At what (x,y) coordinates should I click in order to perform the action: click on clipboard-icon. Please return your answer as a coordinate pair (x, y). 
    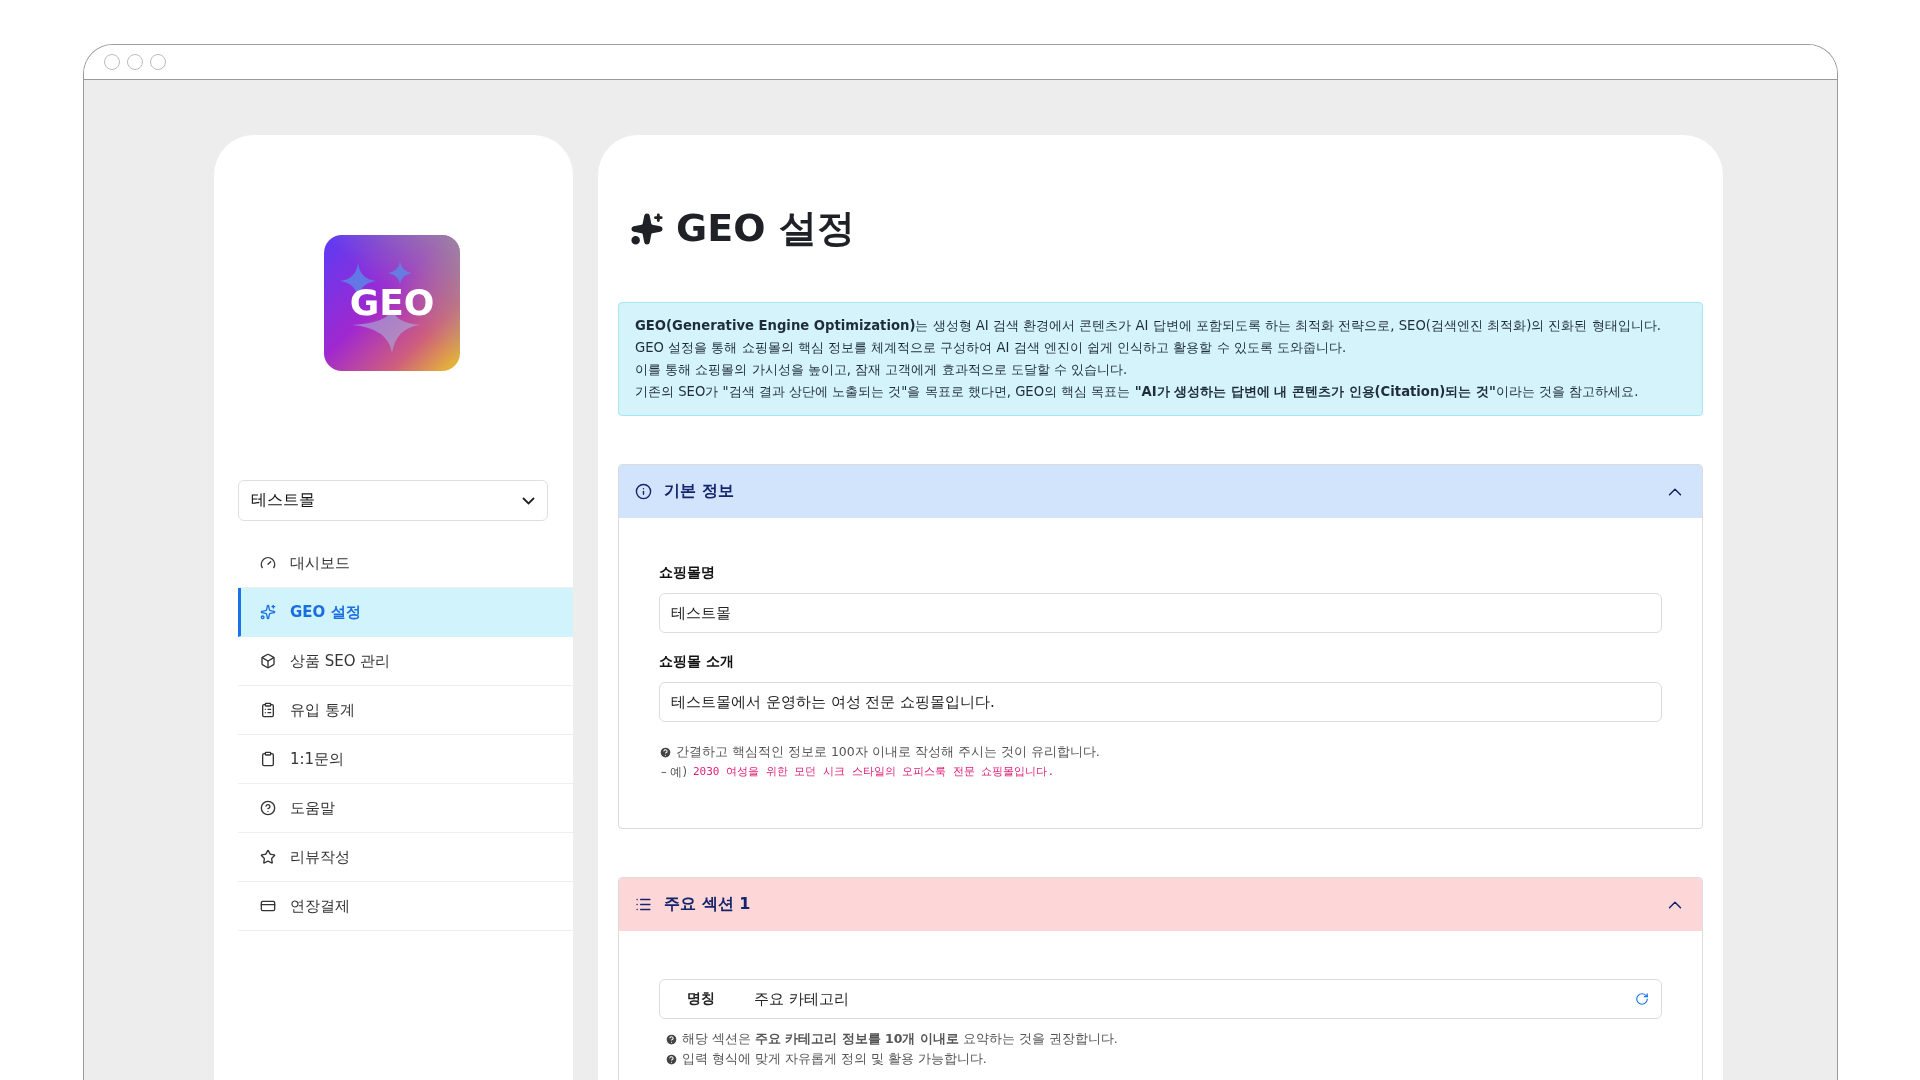
    Looking at the image, I should click on (268, 759).